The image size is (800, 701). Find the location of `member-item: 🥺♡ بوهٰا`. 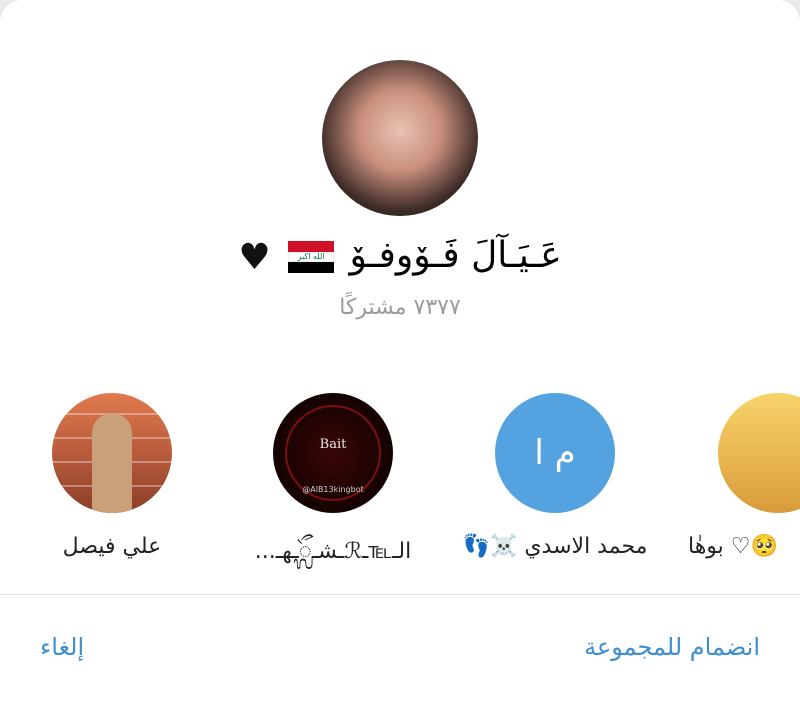

member-item: 🥺♡ بوهٰا is located at coordinates (739, 476).